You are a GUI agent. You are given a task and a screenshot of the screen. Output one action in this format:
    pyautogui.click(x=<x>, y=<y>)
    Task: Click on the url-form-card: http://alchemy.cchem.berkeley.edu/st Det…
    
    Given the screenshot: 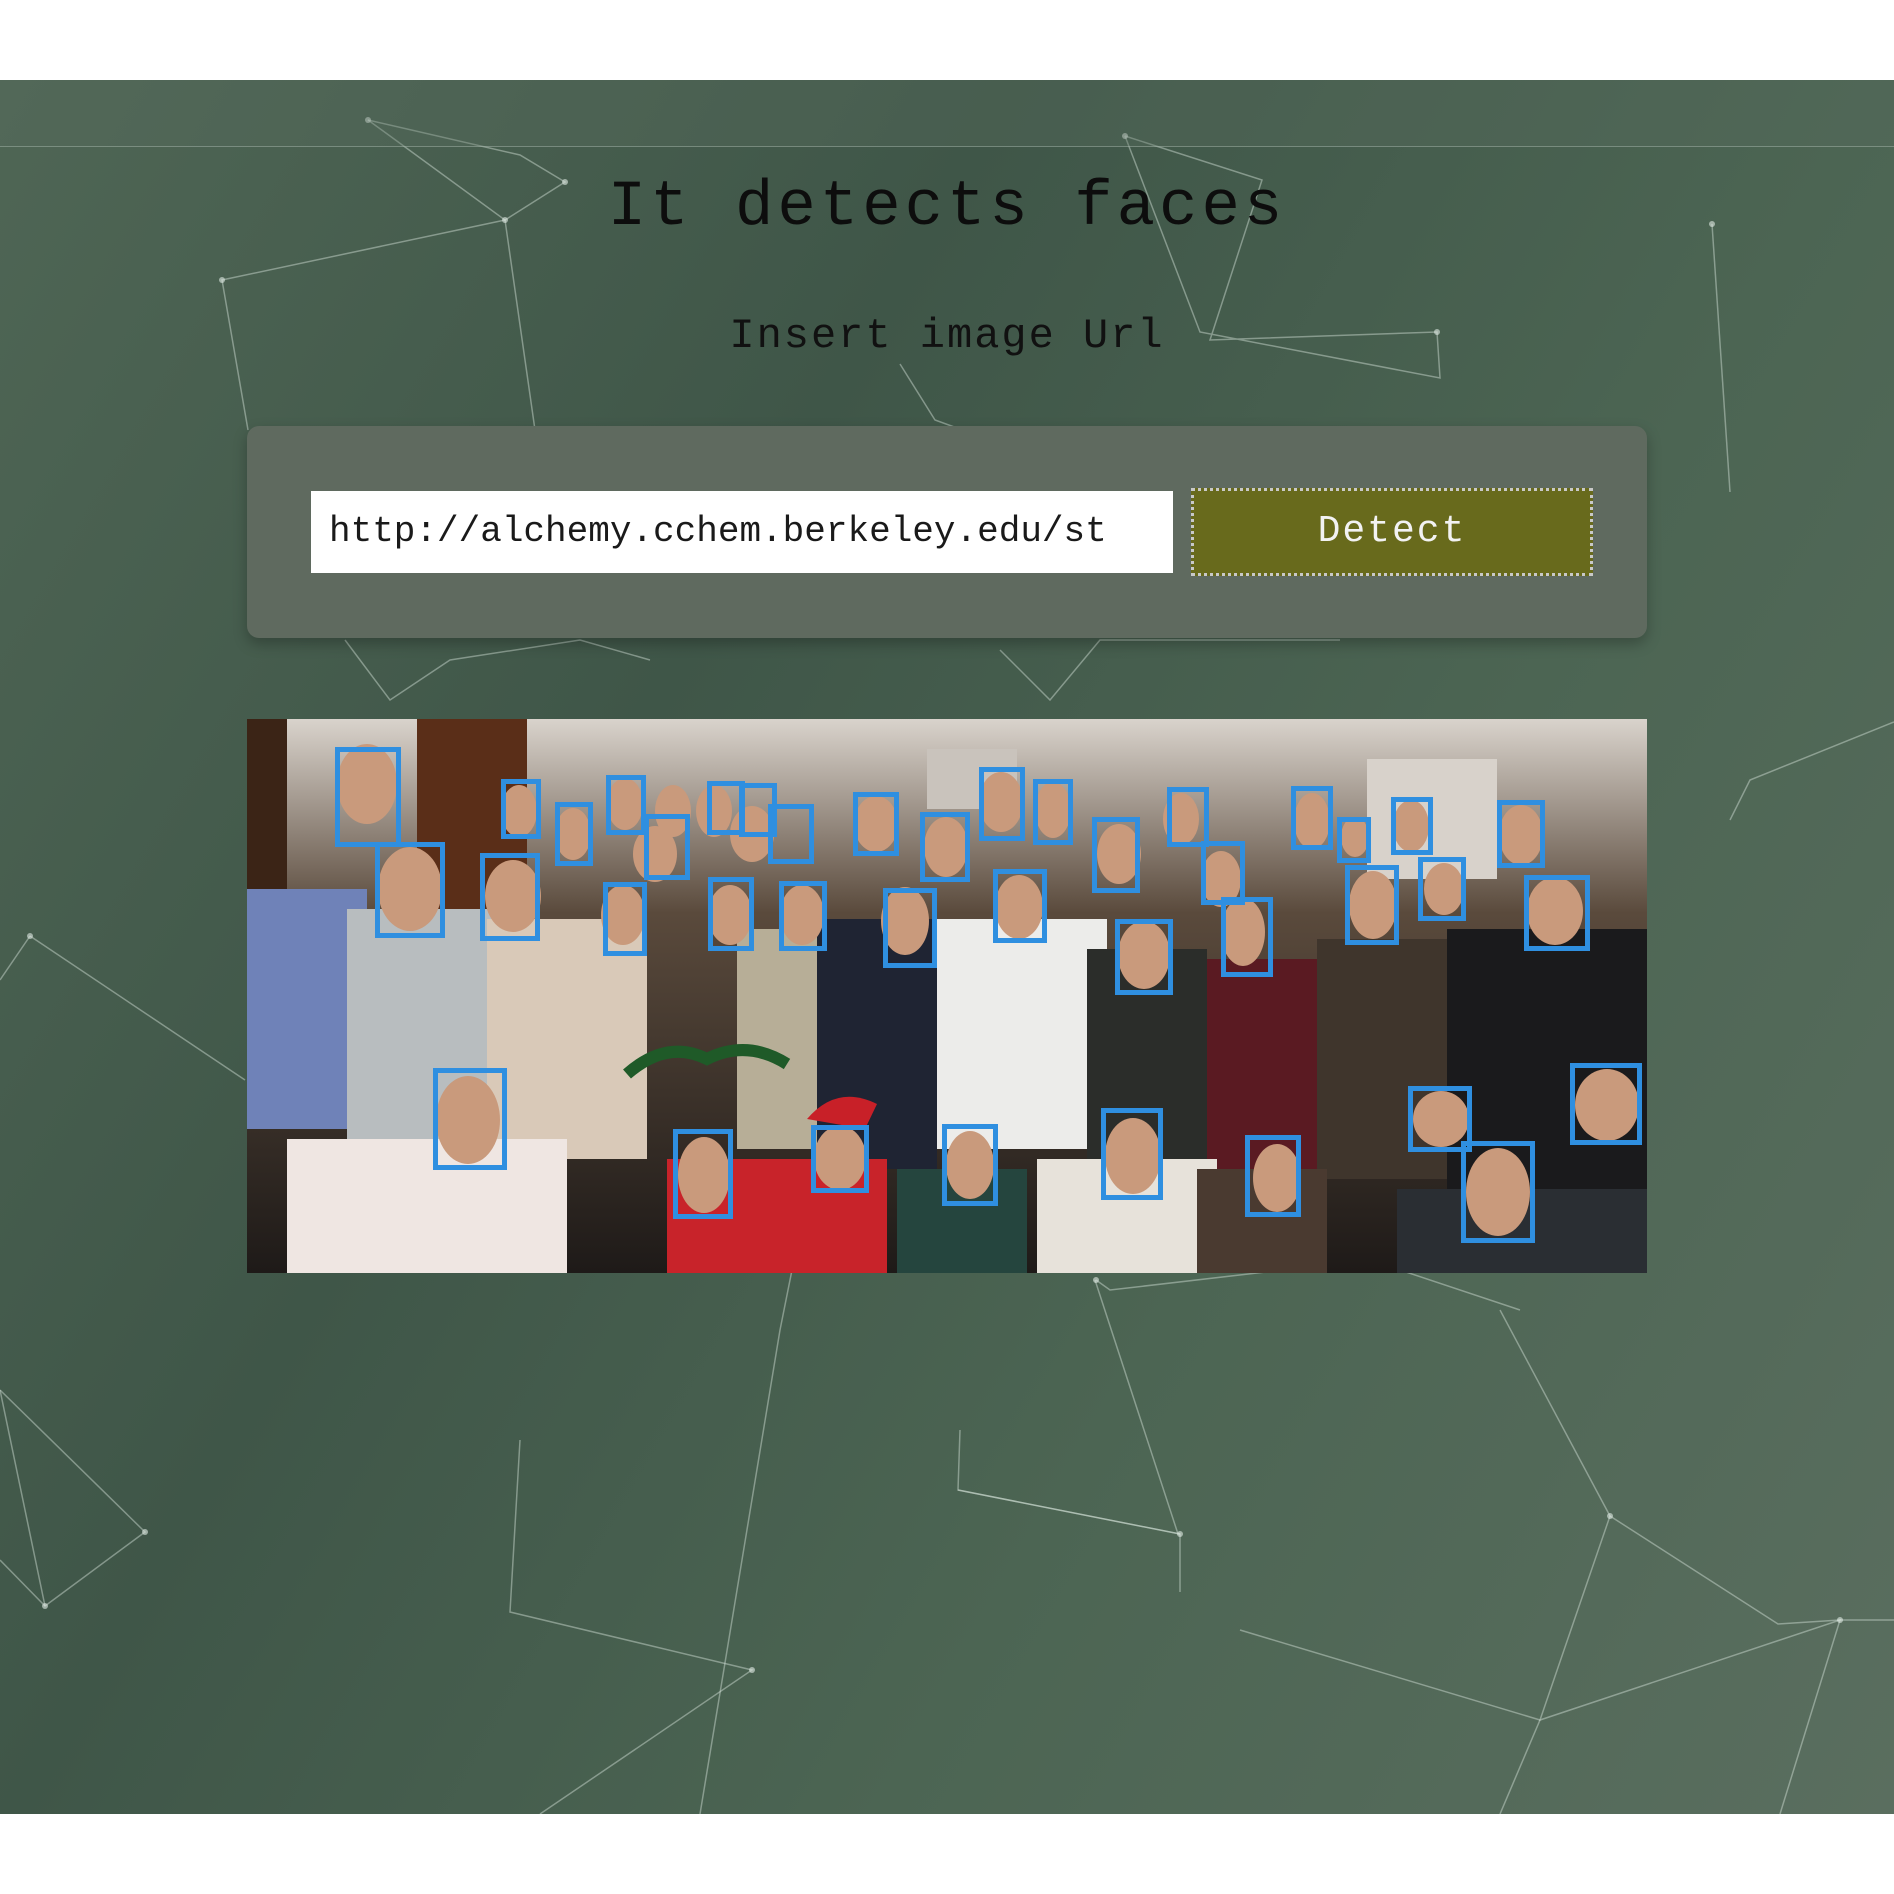 What is the action you would take?
    pyautogui.click(x=947, y=532)
    